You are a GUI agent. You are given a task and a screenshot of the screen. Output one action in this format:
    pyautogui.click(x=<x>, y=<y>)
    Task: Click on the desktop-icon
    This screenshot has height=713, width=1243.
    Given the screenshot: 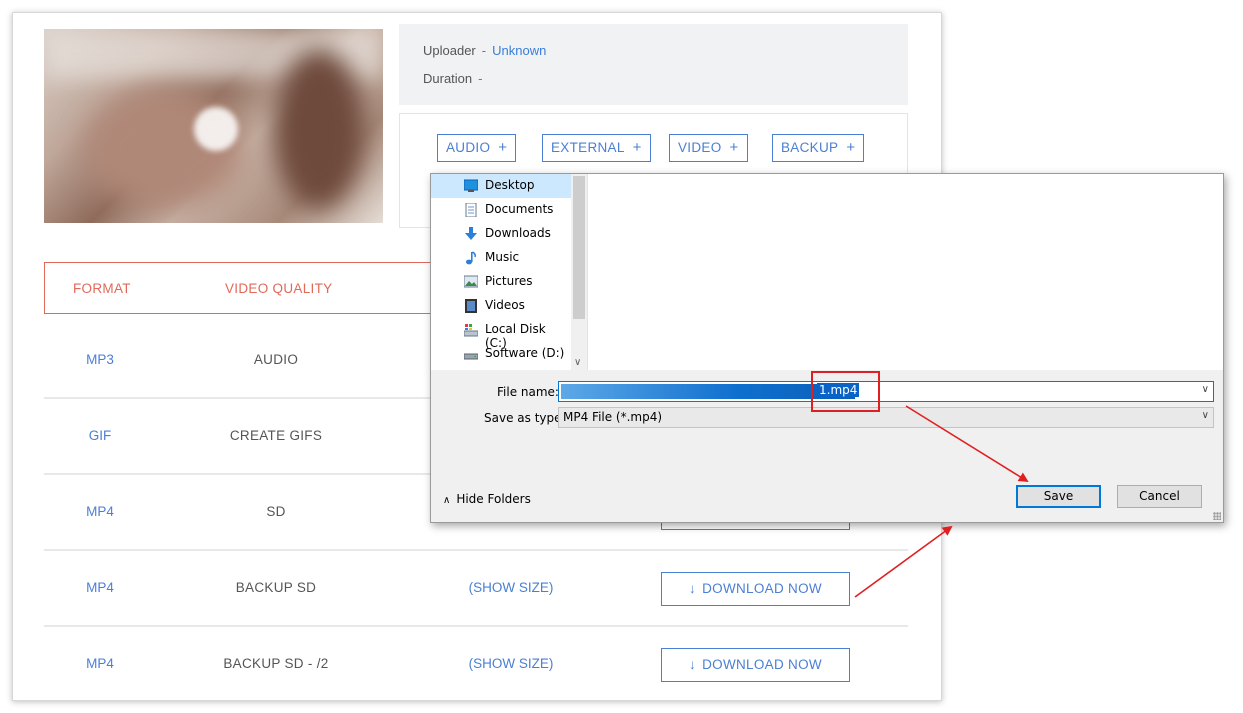 What is the action you would take?
    pyautogui.click(x=471, y=185)
    